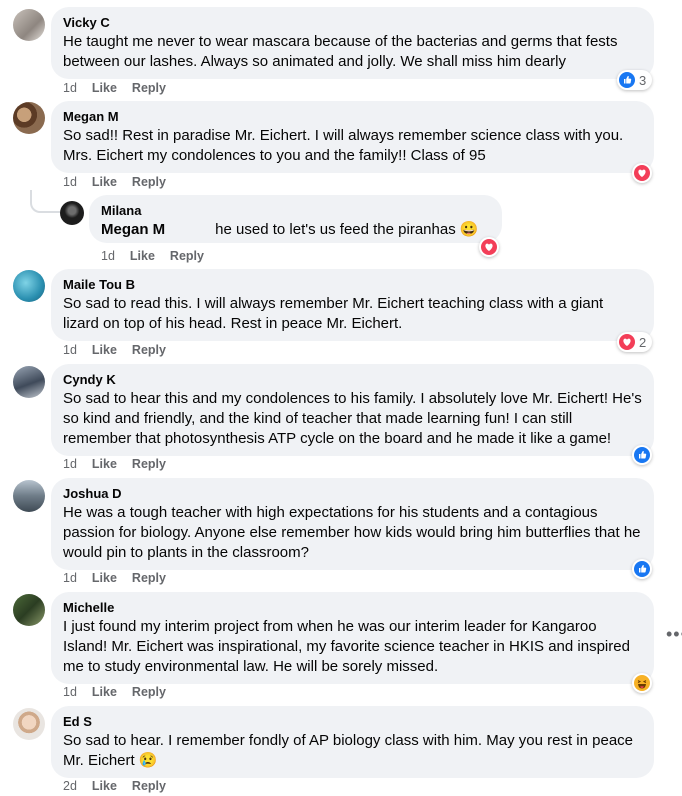 The image size is (682, 796). I want to click on thread-connector, so click(45, 201).